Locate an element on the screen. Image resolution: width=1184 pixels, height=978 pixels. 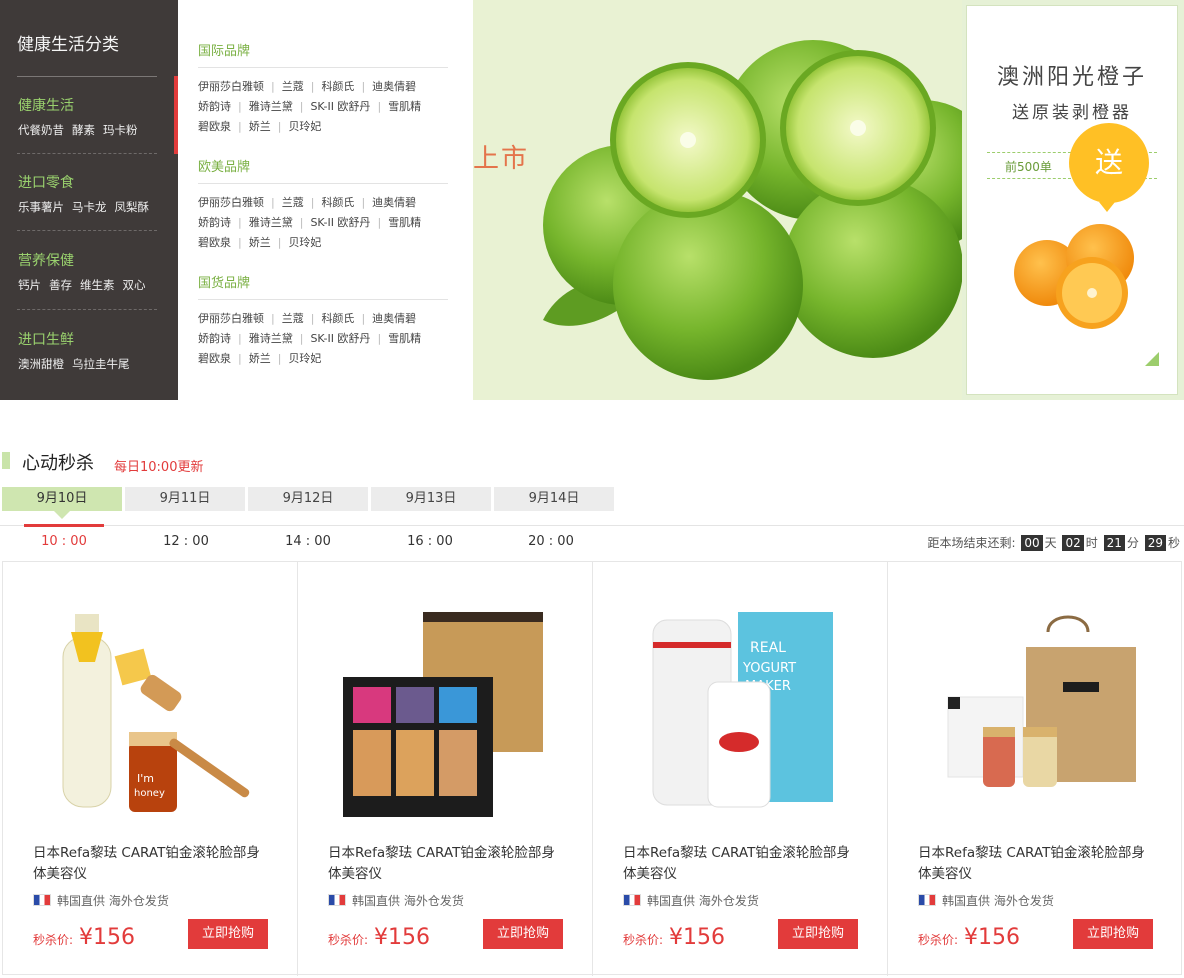
time-tab: 14 : 00 is located at coordinates (308, 541).